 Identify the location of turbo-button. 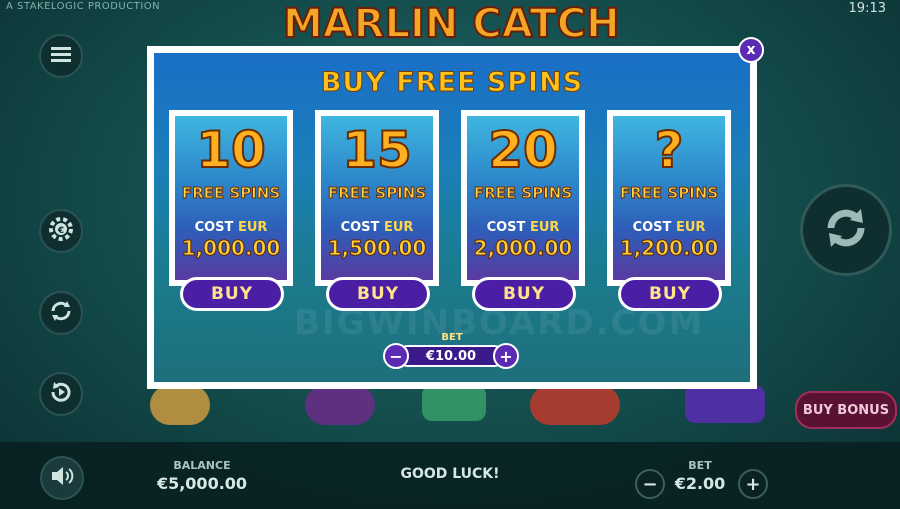
(61, 394).